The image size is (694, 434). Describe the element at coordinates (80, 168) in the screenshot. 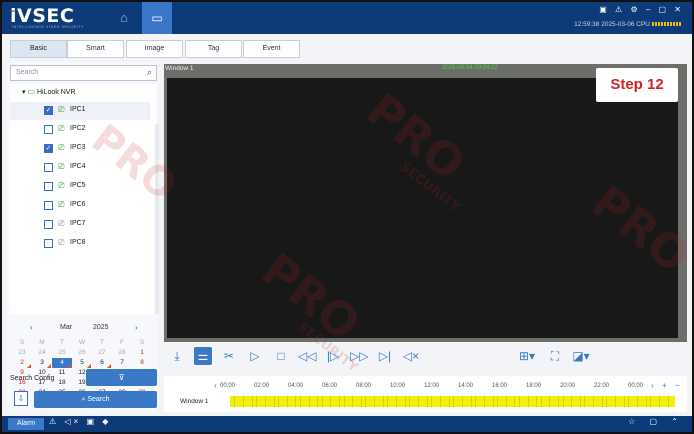

I see `camera-item-ipc4: ⎚ IPC4` at that location.